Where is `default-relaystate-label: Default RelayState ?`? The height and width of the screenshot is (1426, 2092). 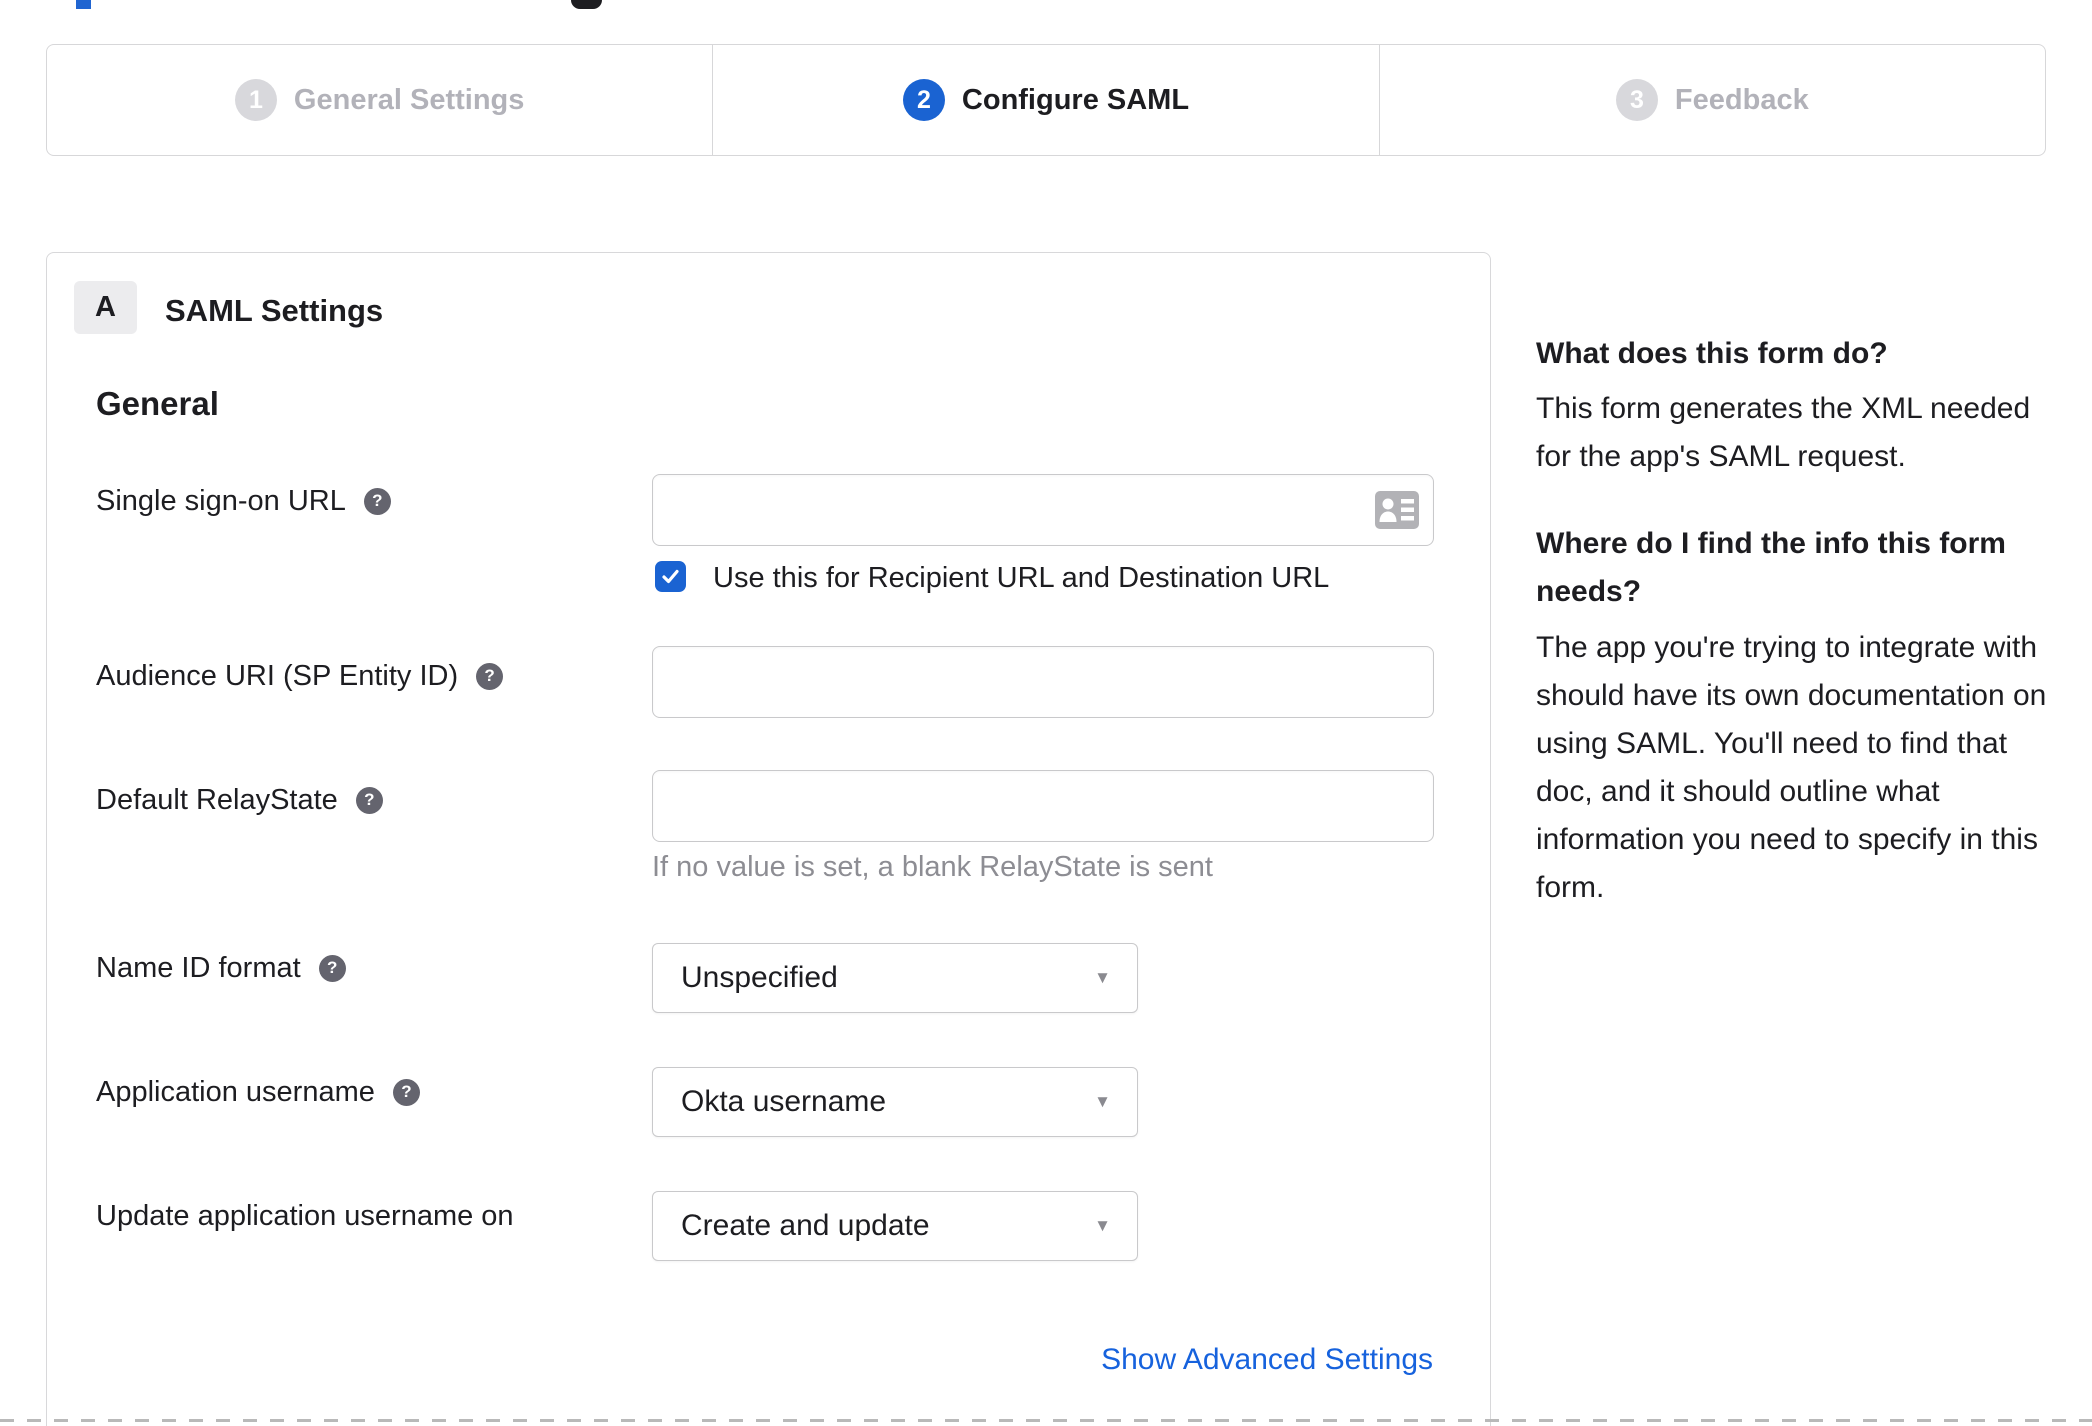
default-relaystate-label: Default RelayState ? is located at coordinates (239, 800).